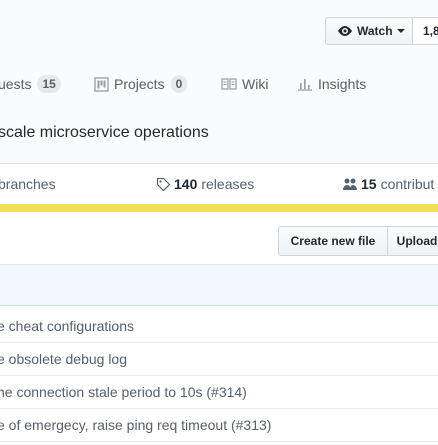 The width and height of the screenshot is (438, 445). I want to click on tag-icon, so click(163, 184).